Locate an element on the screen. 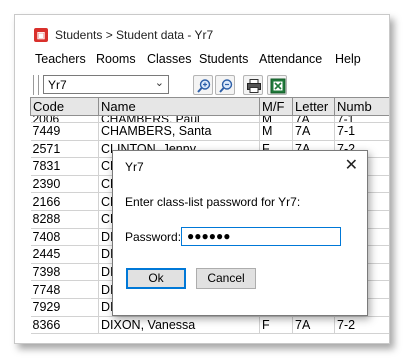  cell-code: 2390 is located at coordinates (64, 184).